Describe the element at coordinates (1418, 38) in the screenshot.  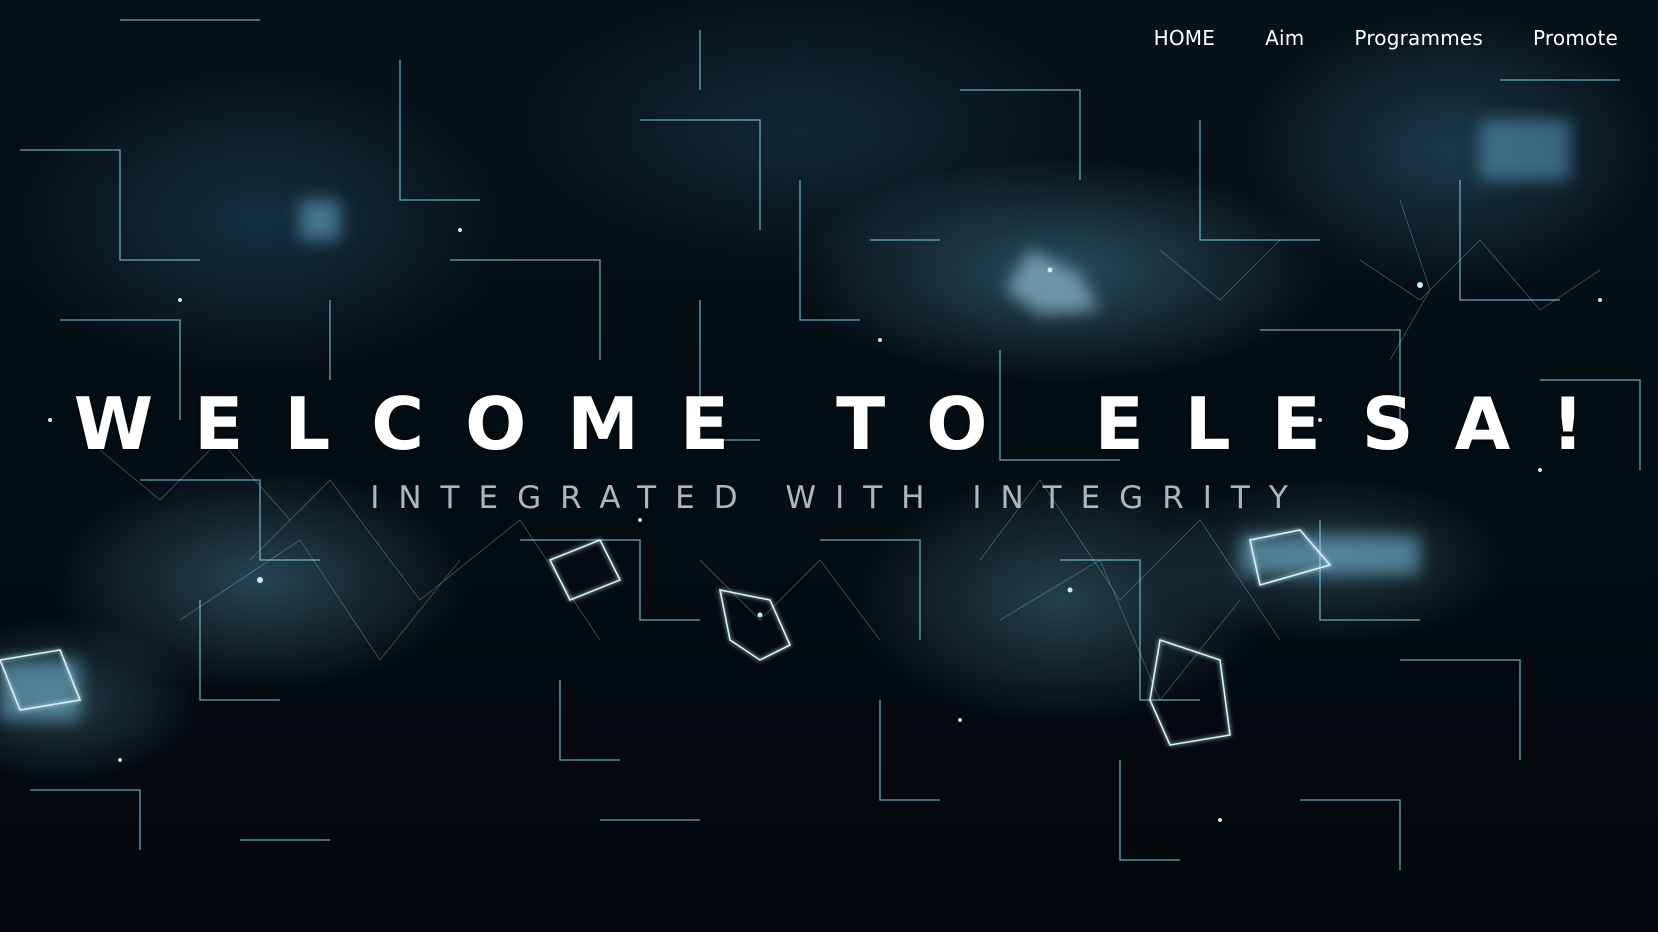
I see `nav-programmes-link: Programmes` at that location.